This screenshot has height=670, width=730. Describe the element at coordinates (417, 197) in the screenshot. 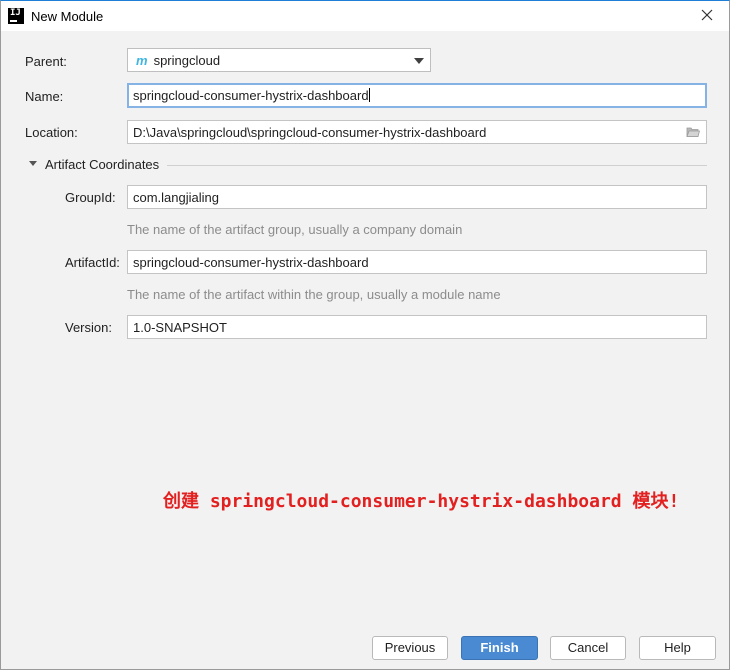

I see `groupid-field: com.langjialing` at that location.